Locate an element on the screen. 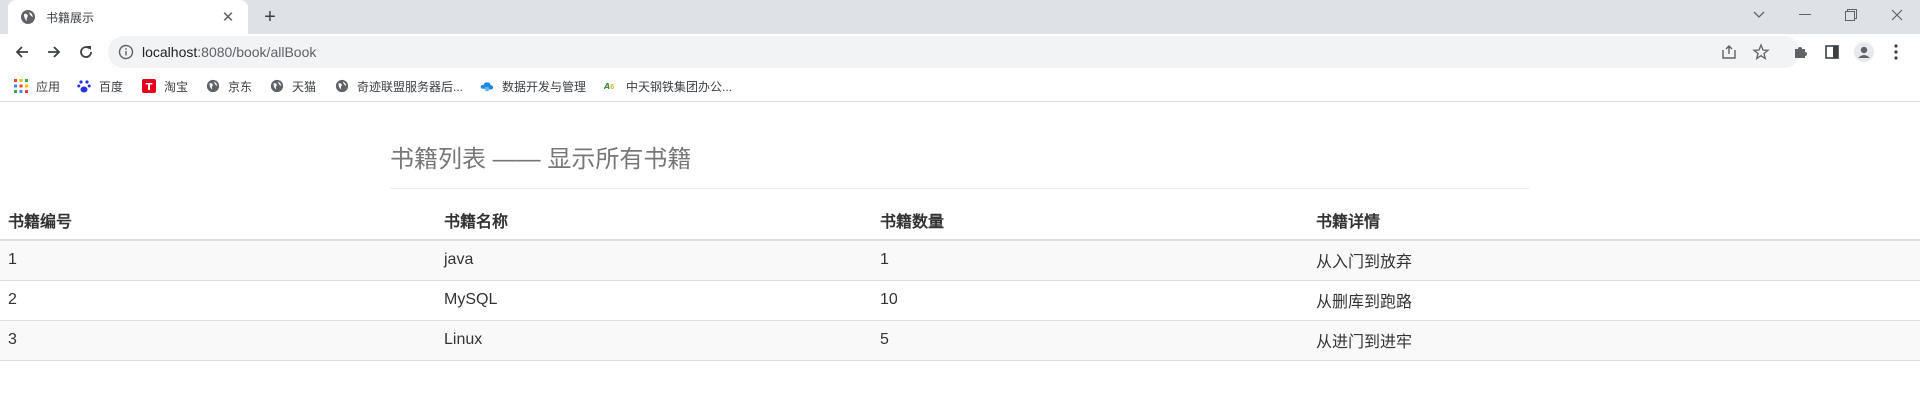  column-header-name: 书籍名称 is located at coordinates (654, 220).